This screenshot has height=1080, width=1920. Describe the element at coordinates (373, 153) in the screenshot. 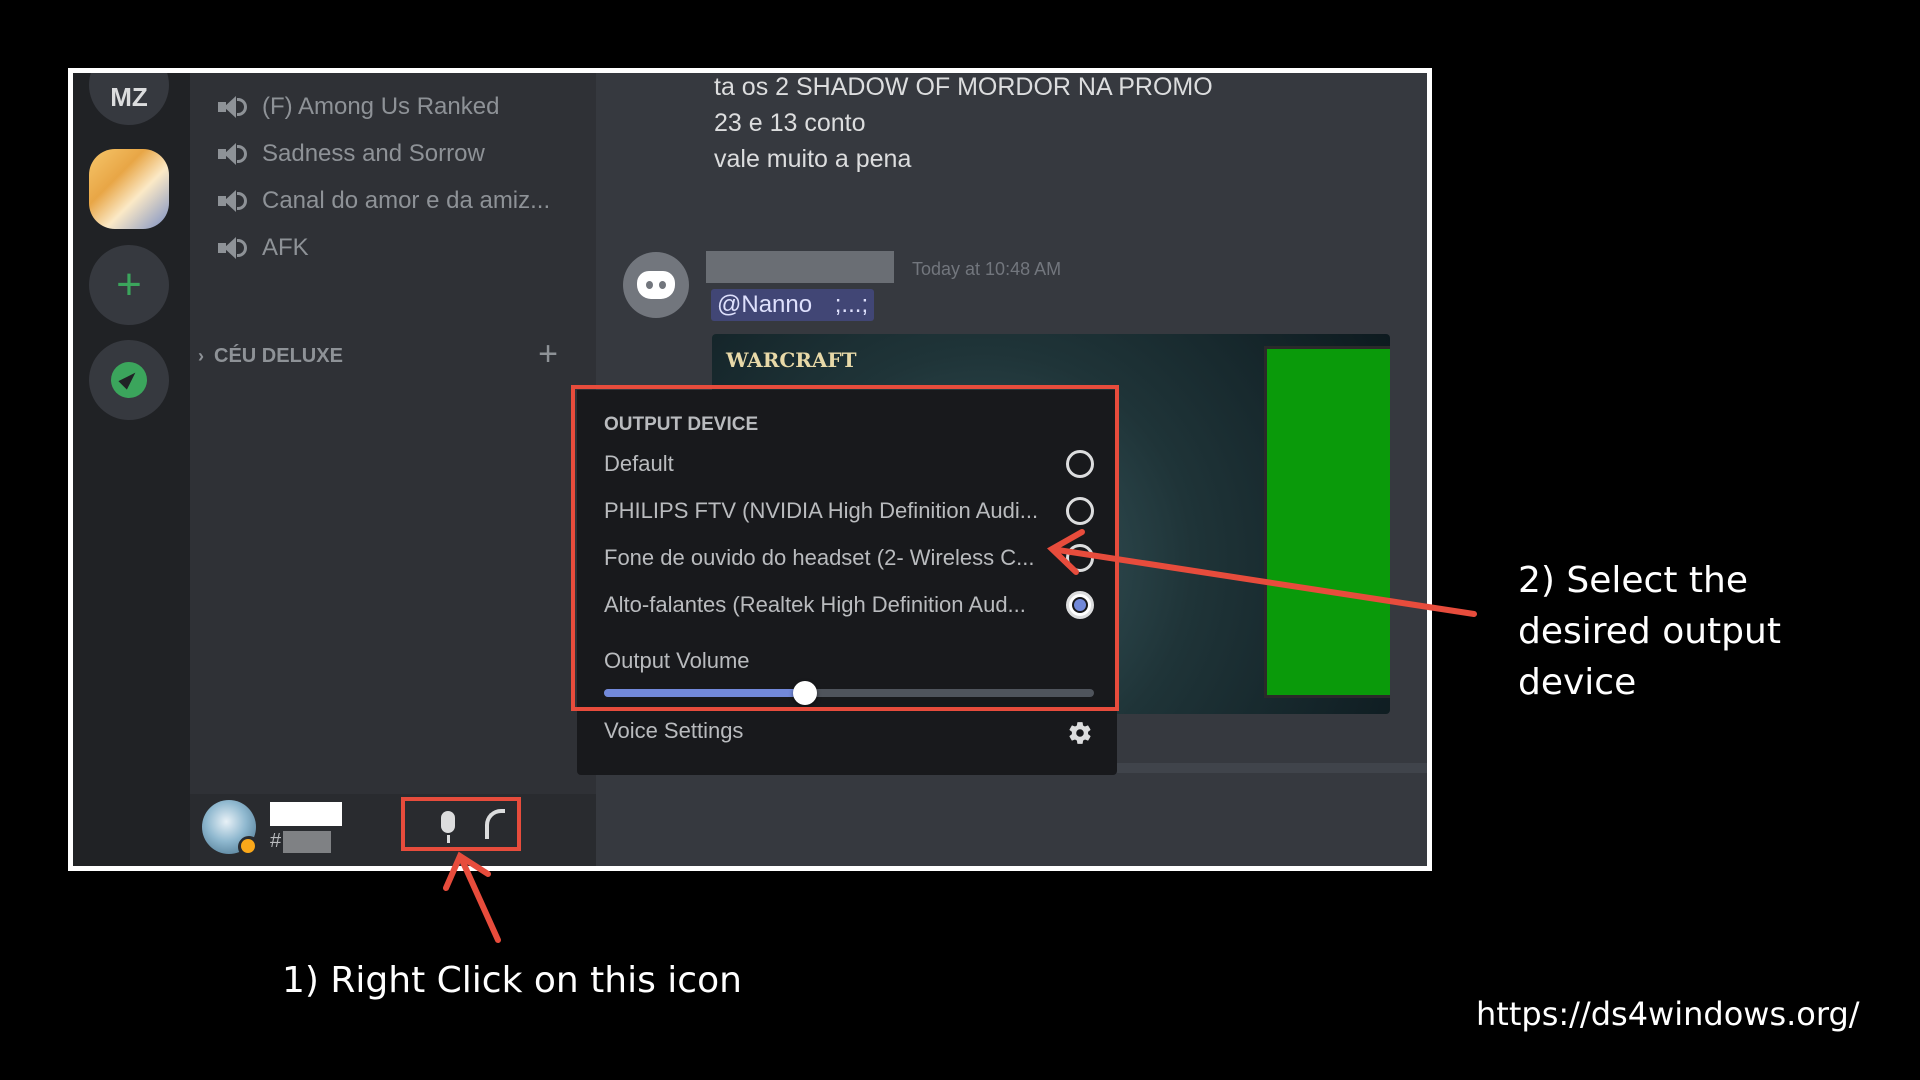

I see `channel-label: Sadness and Sorrow` at that location.